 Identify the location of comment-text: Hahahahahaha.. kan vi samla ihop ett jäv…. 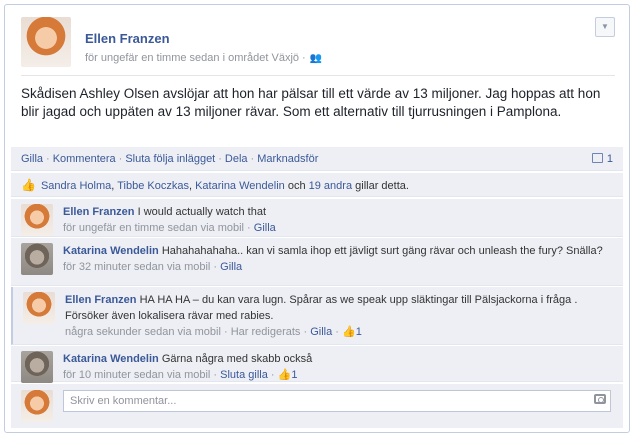
(382, 251).